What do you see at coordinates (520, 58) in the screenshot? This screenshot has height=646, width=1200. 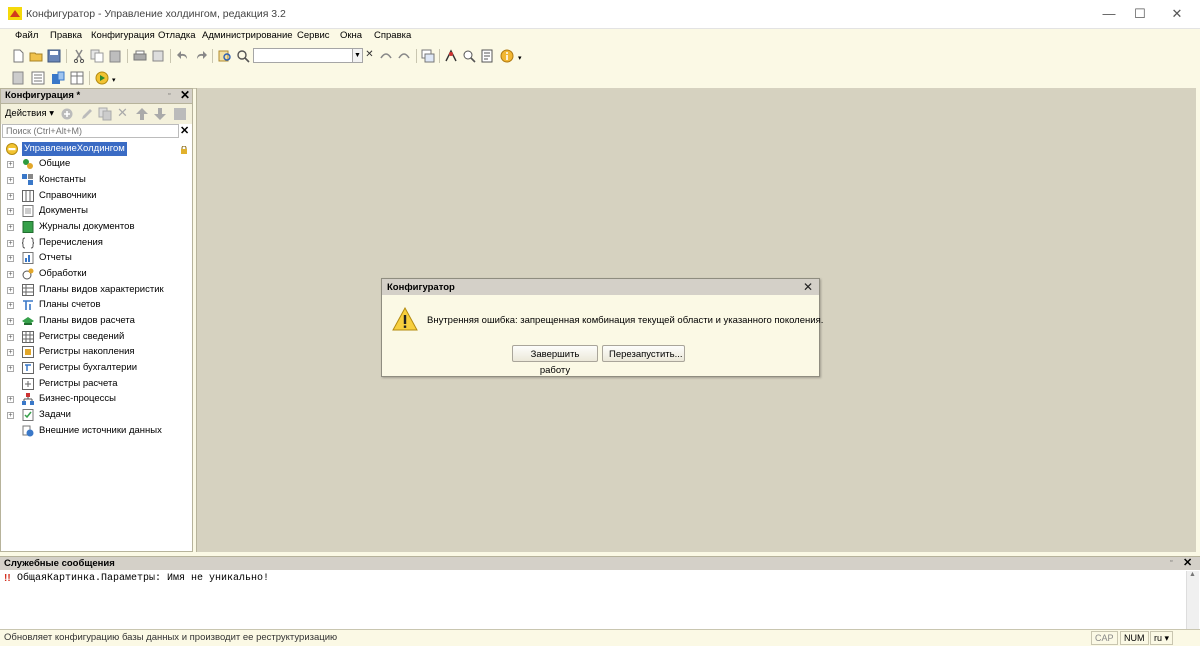 I see `toolbar-overflow-icon: ▾` at bounding box center [520, 58].